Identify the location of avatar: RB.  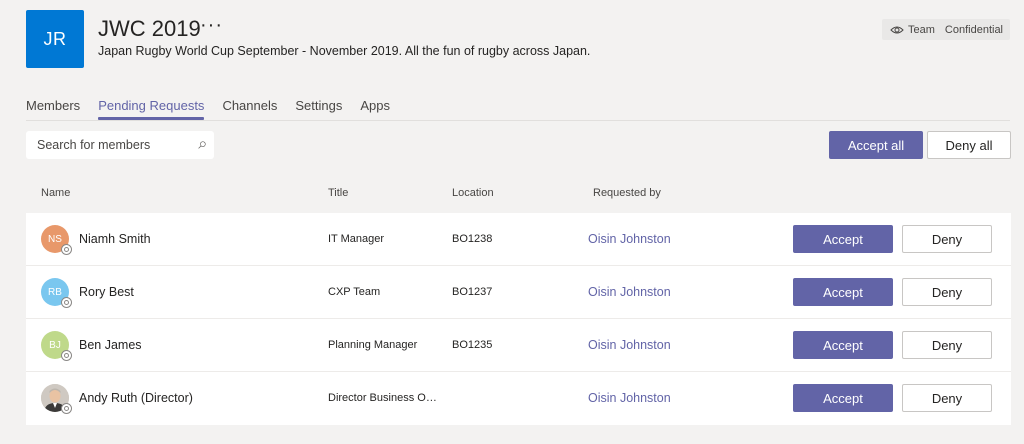
(56, 293).